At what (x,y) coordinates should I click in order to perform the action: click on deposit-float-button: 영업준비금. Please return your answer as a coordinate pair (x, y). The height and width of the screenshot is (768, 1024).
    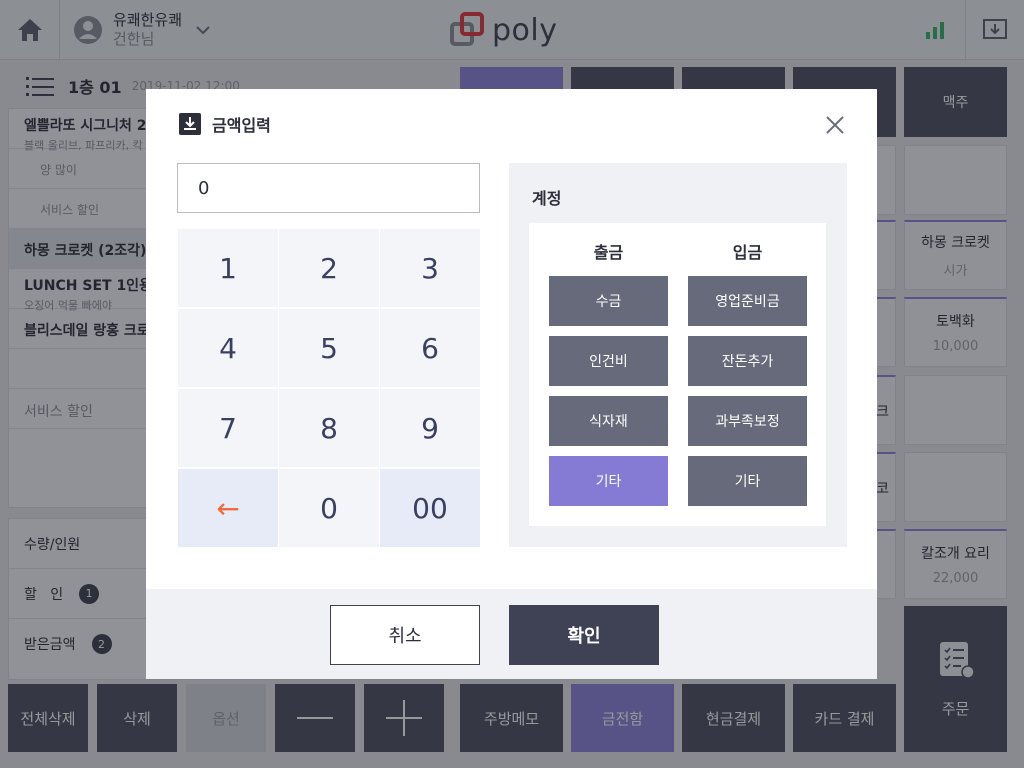
    Looking at the image, I should click on (747, 301).